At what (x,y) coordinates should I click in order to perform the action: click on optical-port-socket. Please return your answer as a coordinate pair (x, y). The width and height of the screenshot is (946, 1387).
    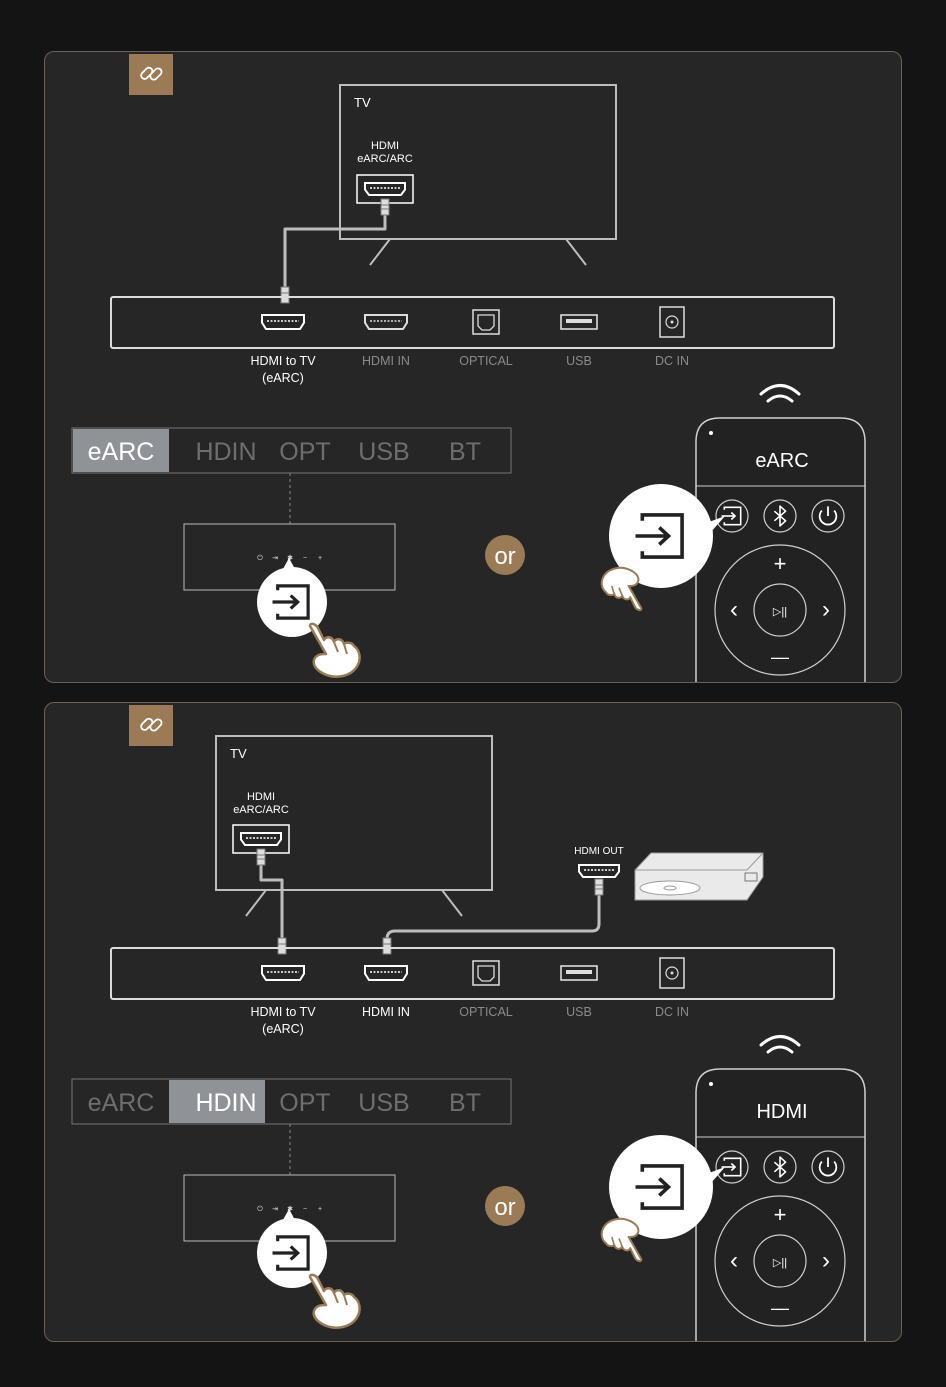
    Looking at the image, I should click on (486, 973).